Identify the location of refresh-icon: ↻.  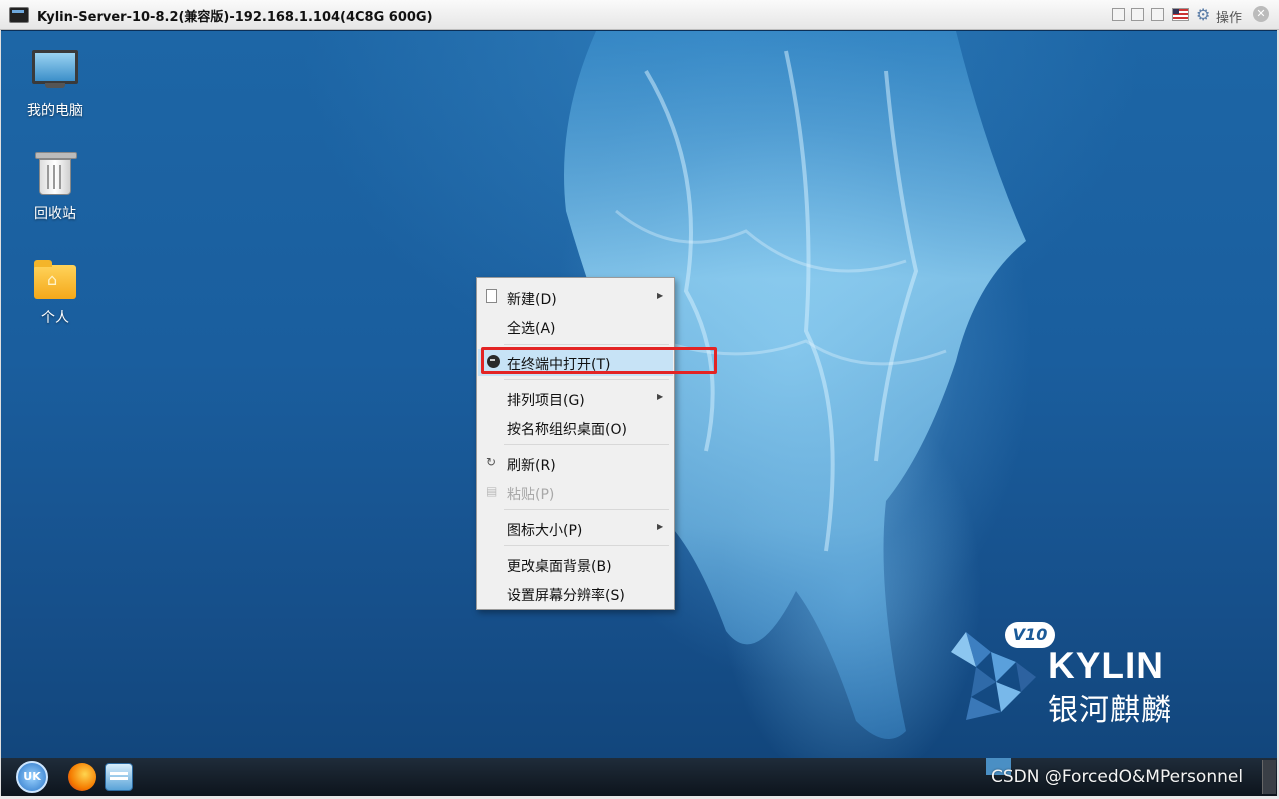
(491, 462).